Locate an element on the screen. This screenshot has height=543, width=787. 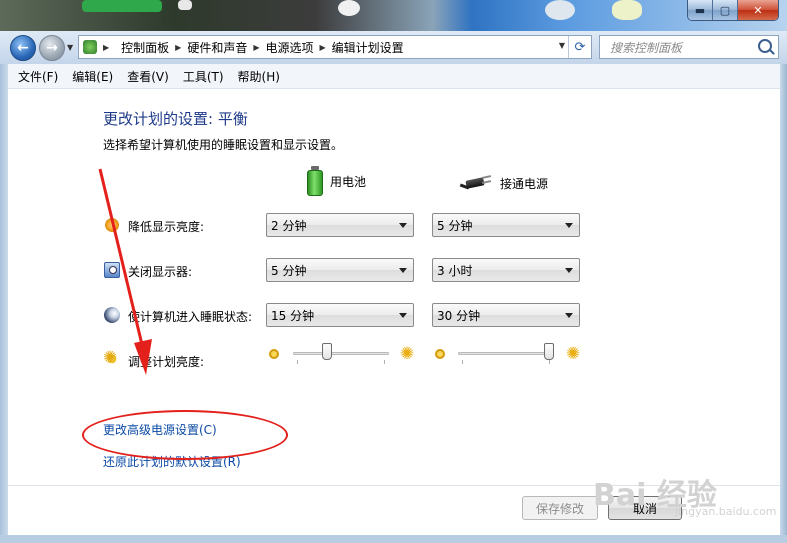
minimize-button: ▬ is located at coordinates (700, 10).